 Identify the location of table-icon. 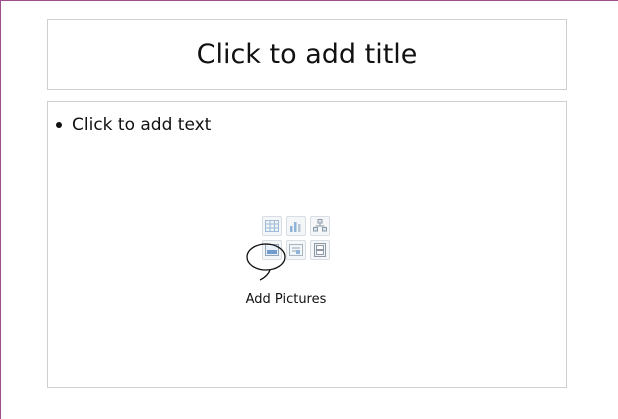
(272, 226).